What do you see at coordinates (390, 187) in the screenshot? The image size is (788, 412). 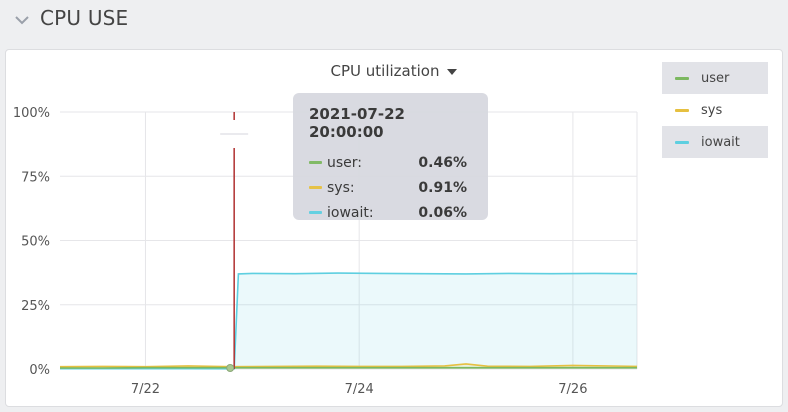 I see `tooltip-row-sys: sys: 0.91%` at bounding box center [390, 187].